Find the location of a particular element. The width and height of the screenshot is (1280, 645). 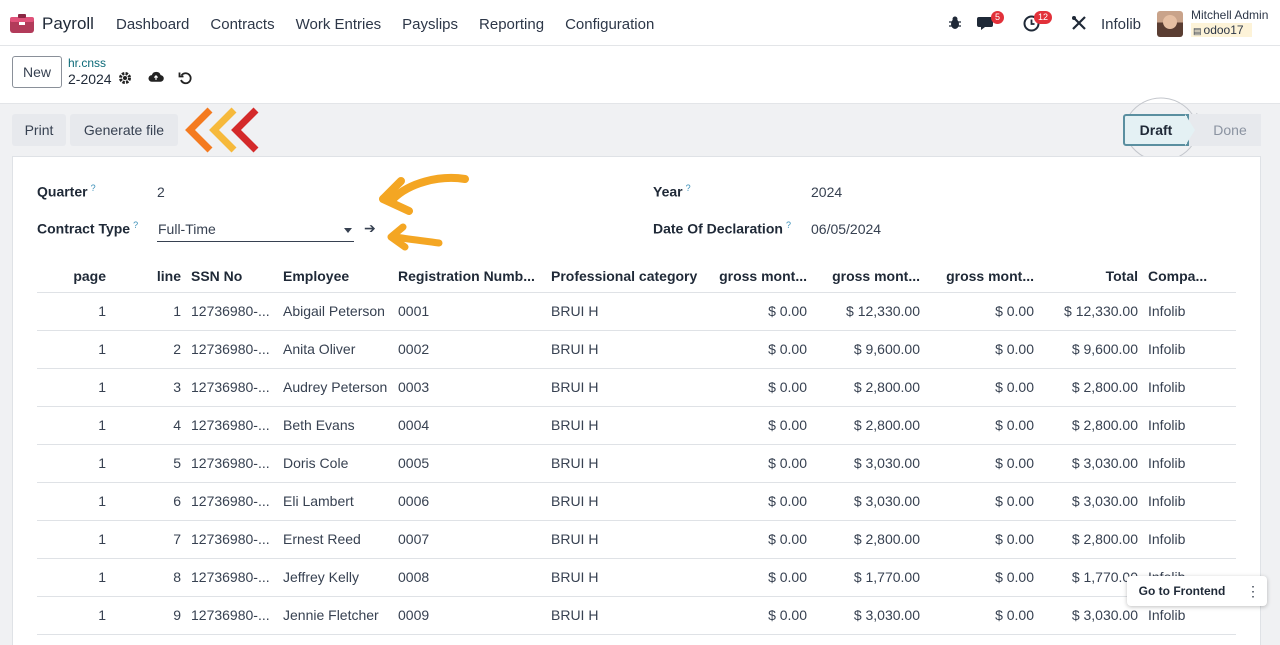

control-panel: New hr.cnss 2-2024 is located at coordinates (640, 75).